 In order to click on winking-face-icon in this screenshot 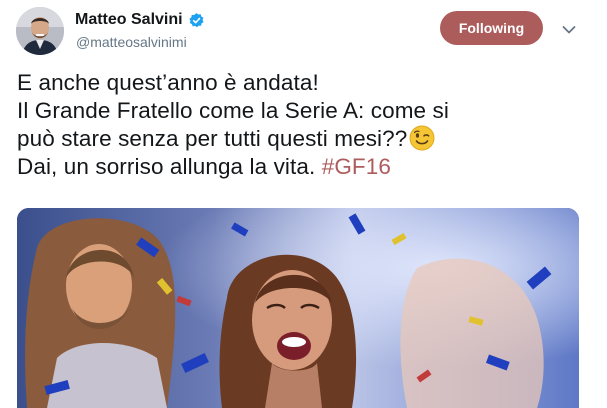, I will do `click(422, 138)`.